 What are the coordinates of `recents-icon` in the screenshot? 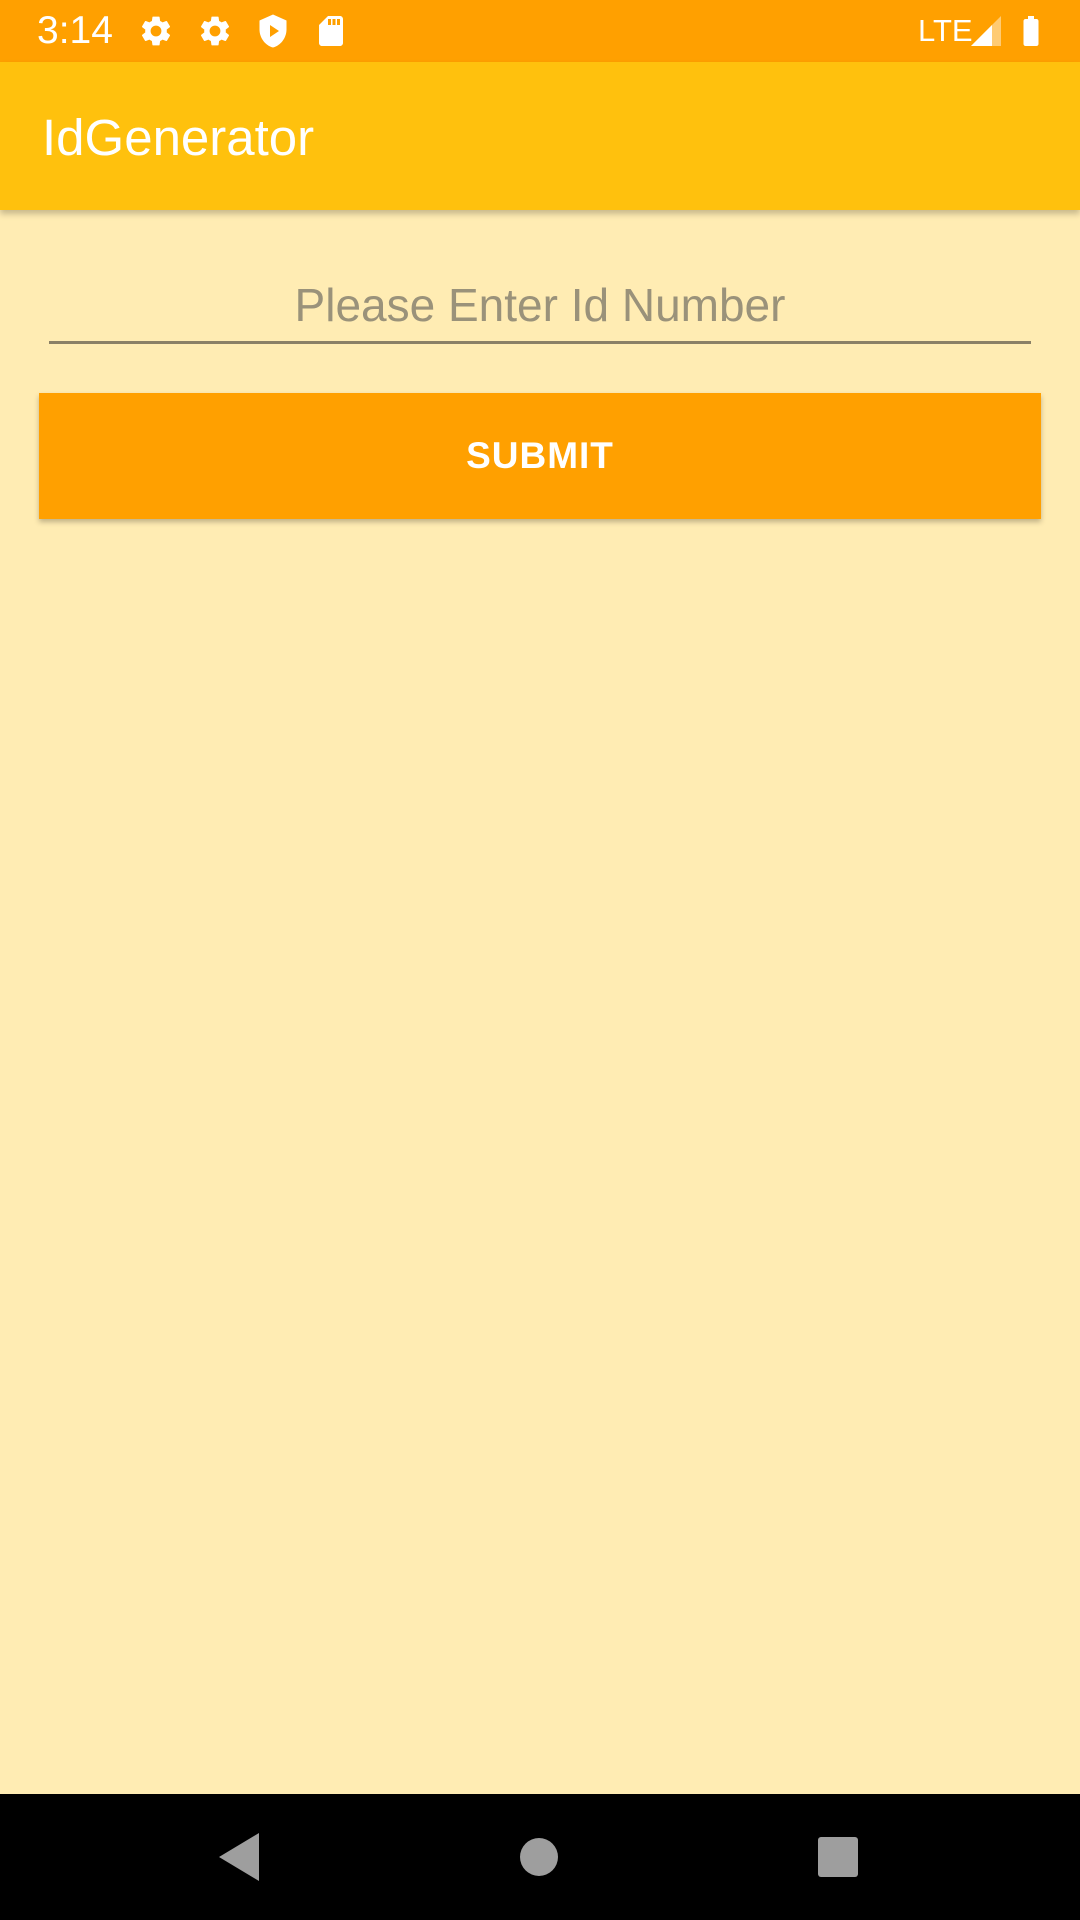 It's located at (838, 1857).